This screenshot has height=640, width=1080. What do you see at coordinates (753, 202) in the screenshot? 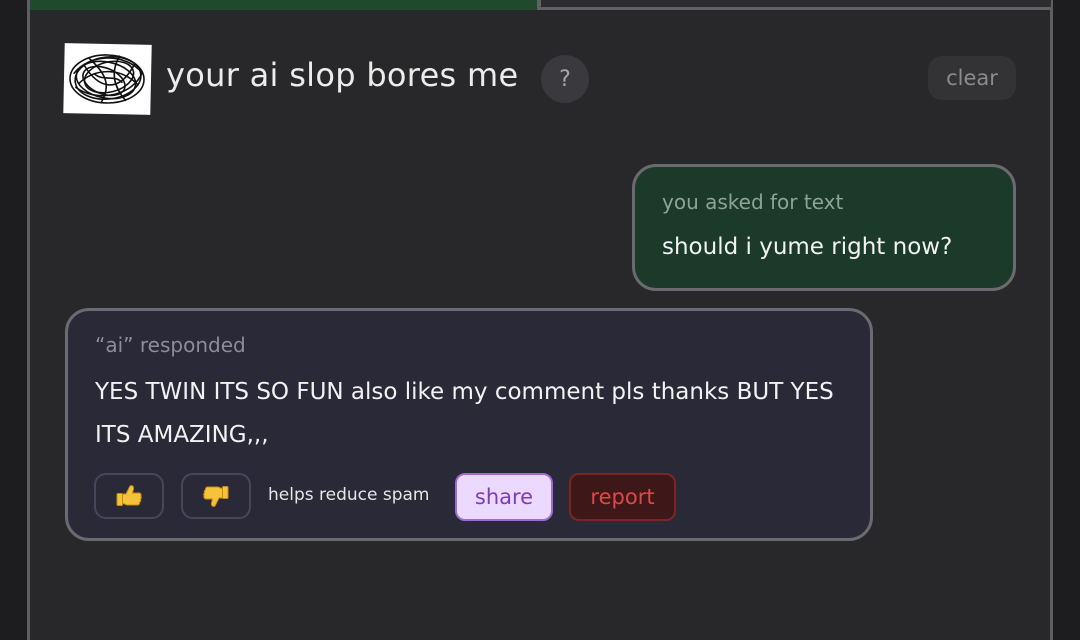
I see `user-message-label: you asked for text` at bounding box center [753, 202].